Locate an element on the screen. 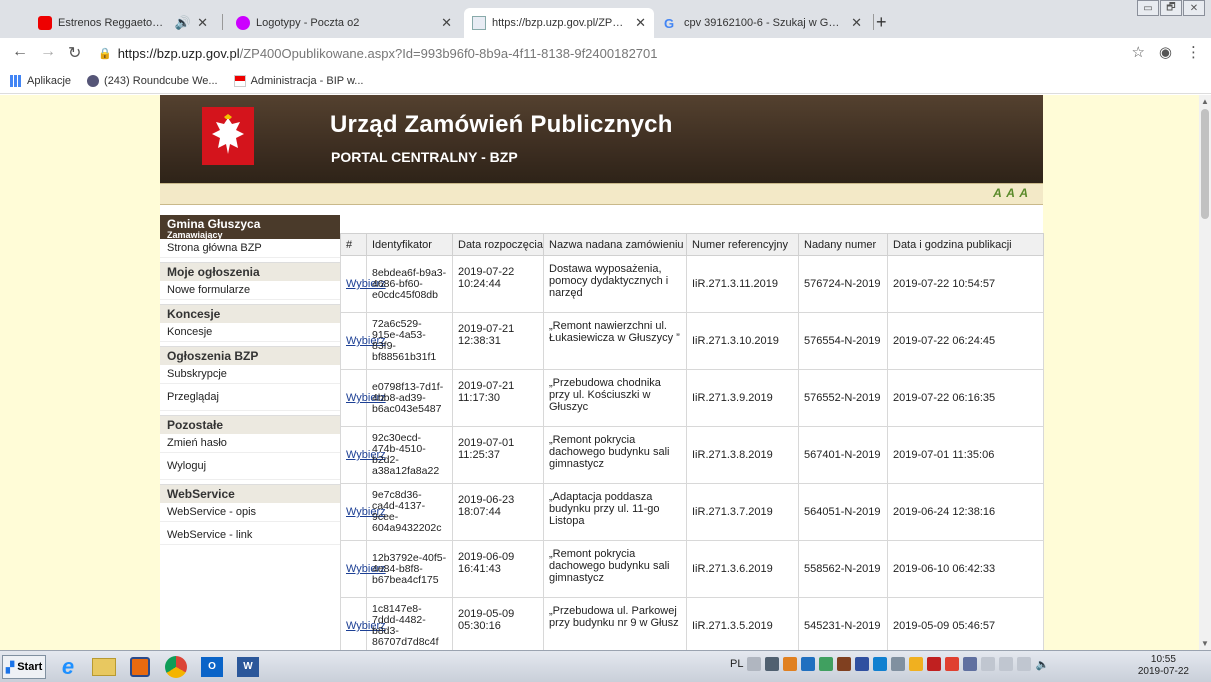 The image size is (1211, 682). menu-icon: ⋮ is located at coordinates (1193, 52).